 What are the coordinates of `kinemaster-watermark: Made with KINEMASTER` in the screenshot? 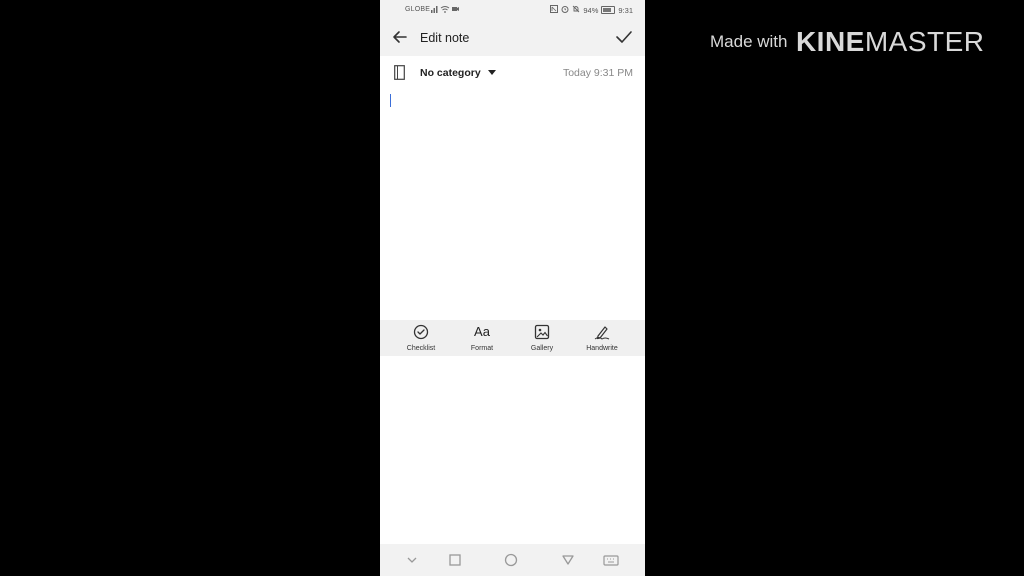 It's located at (847, 42).